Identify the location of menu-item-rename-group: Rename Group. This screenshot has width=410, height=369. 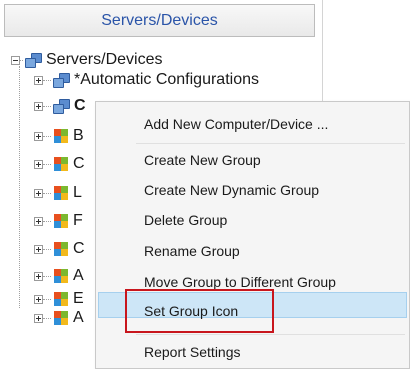
(192, 251).